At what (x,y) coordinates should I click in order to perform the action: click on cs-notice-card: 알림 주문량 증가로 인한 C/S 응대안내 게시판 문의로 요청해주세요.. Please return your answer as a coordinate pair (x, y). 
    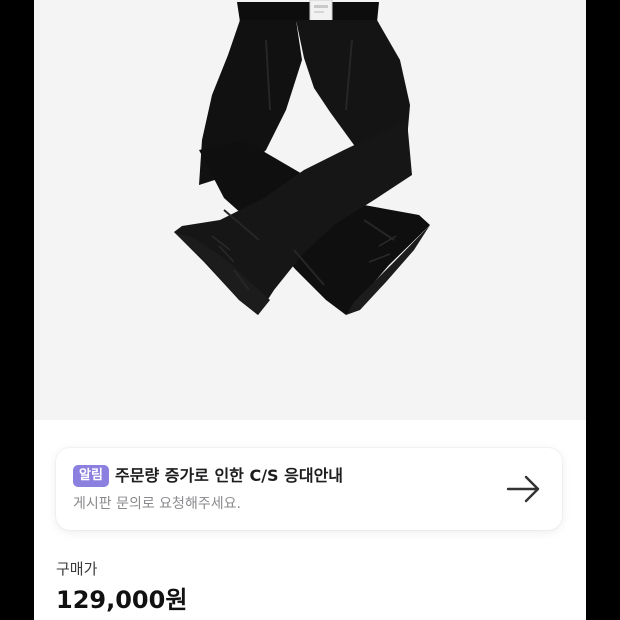
    Looking at the image, I should click on (309, 489).